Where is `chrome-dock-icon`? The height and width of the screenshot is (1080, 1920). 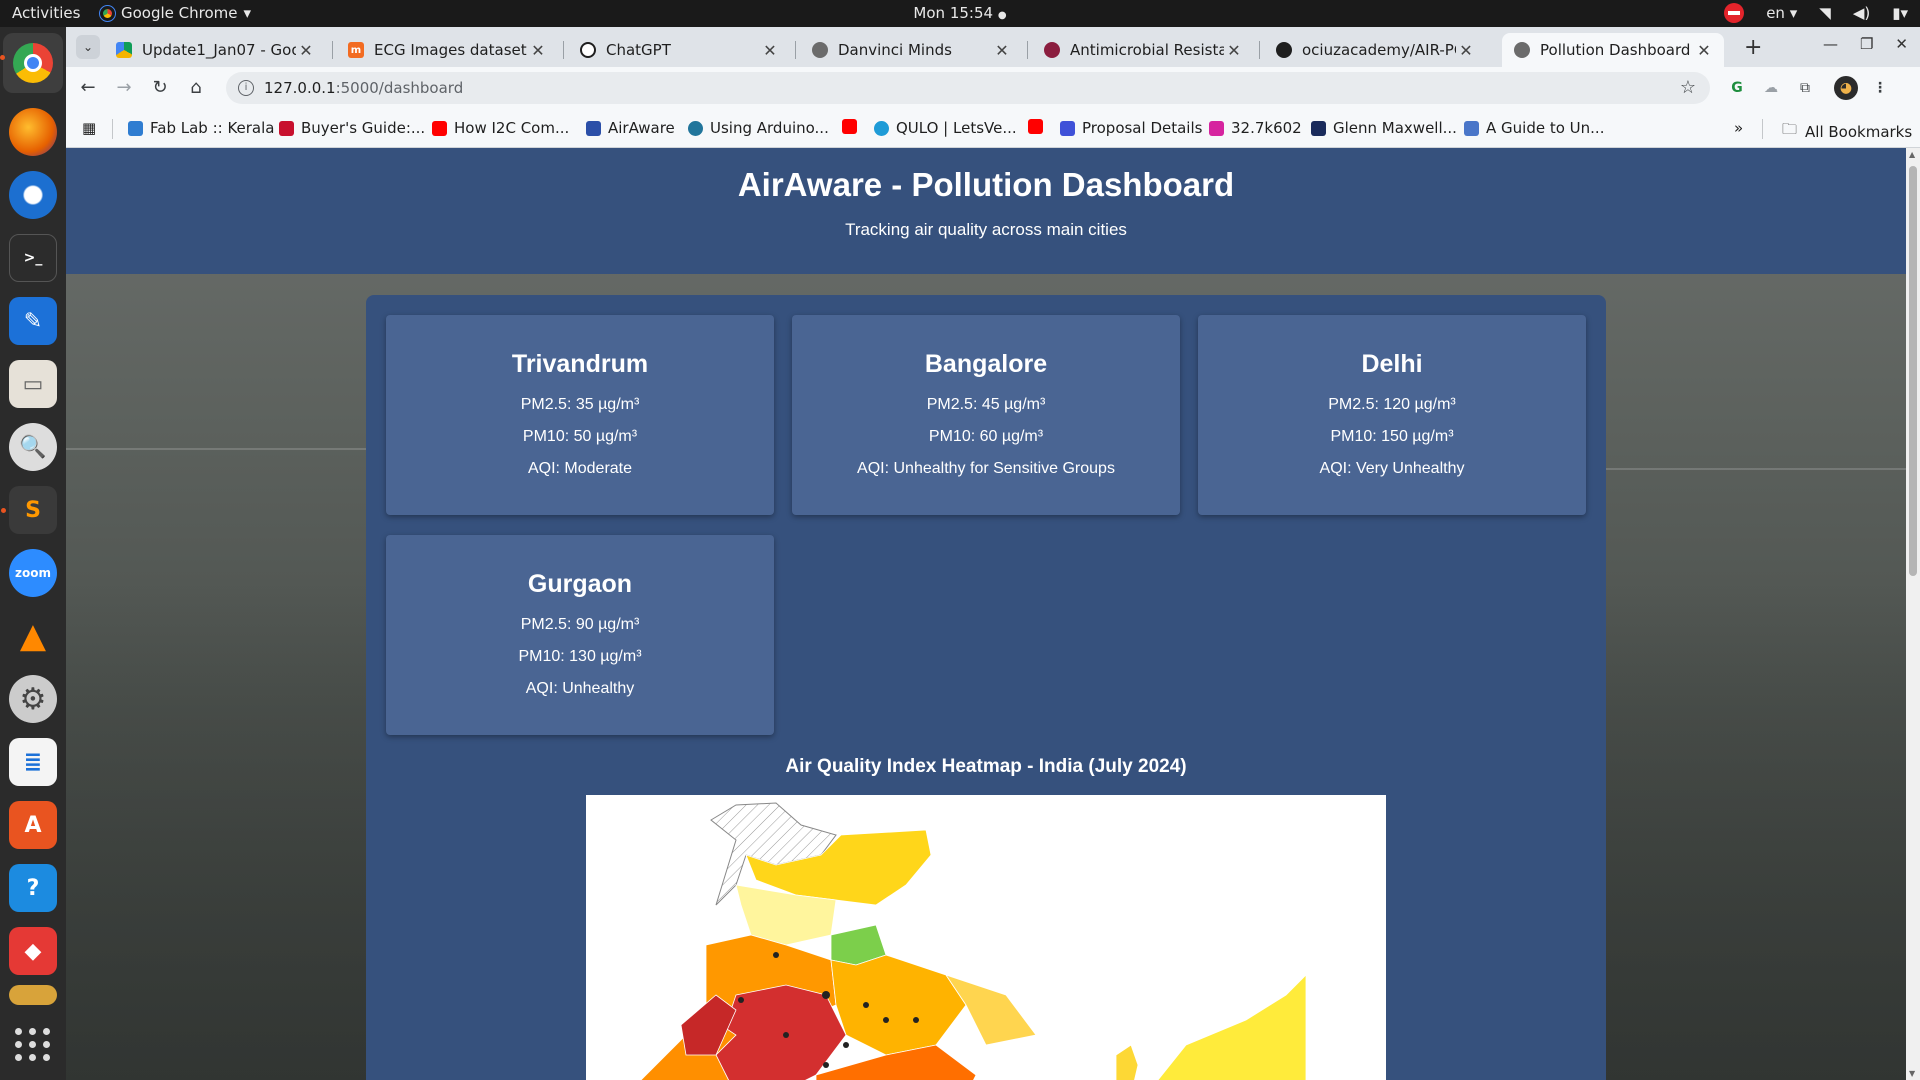 chrome-dock-icon is located at coordinates (31, 63).